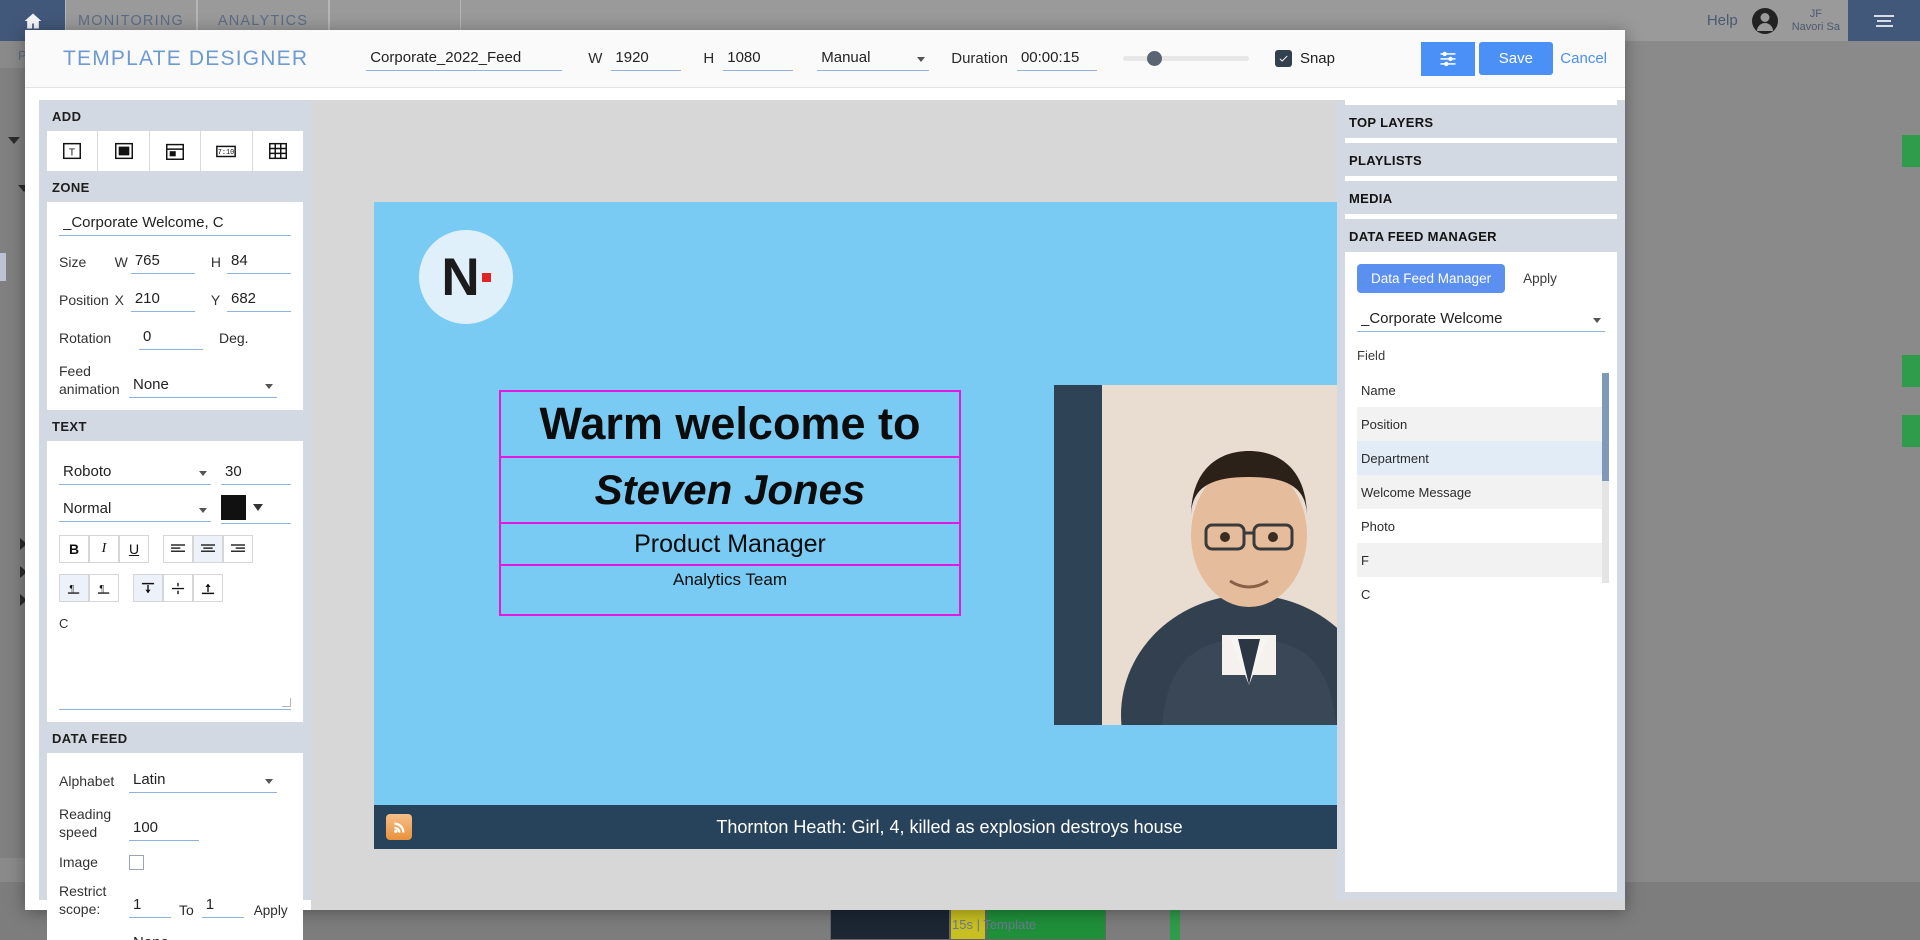 Image resolution: width=1920 pixels, height=940 pixels. I want to click on zone-width-input, so click(162, 261).